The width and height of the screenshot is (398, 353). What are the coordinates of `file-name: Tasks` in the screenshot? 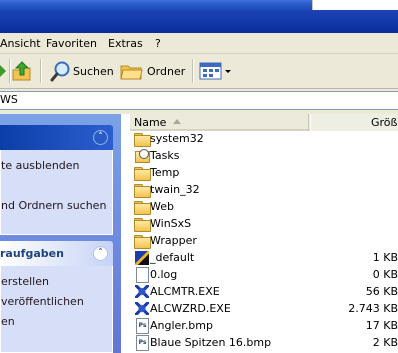 It's located at (165, 155).